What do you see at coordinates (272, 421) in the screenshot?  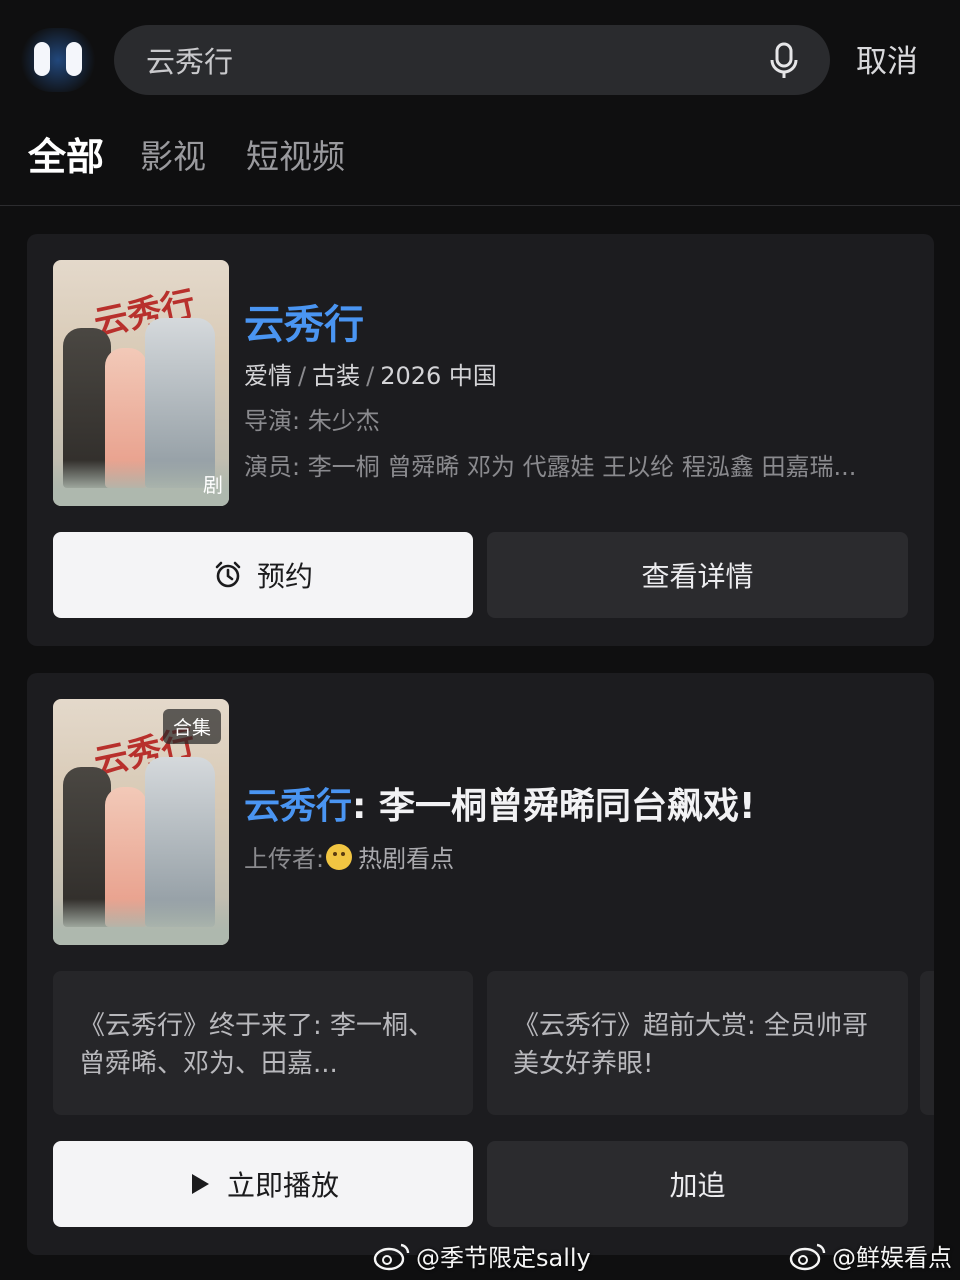 I see `director-label: 导演:` at bounding box center [272, 421].